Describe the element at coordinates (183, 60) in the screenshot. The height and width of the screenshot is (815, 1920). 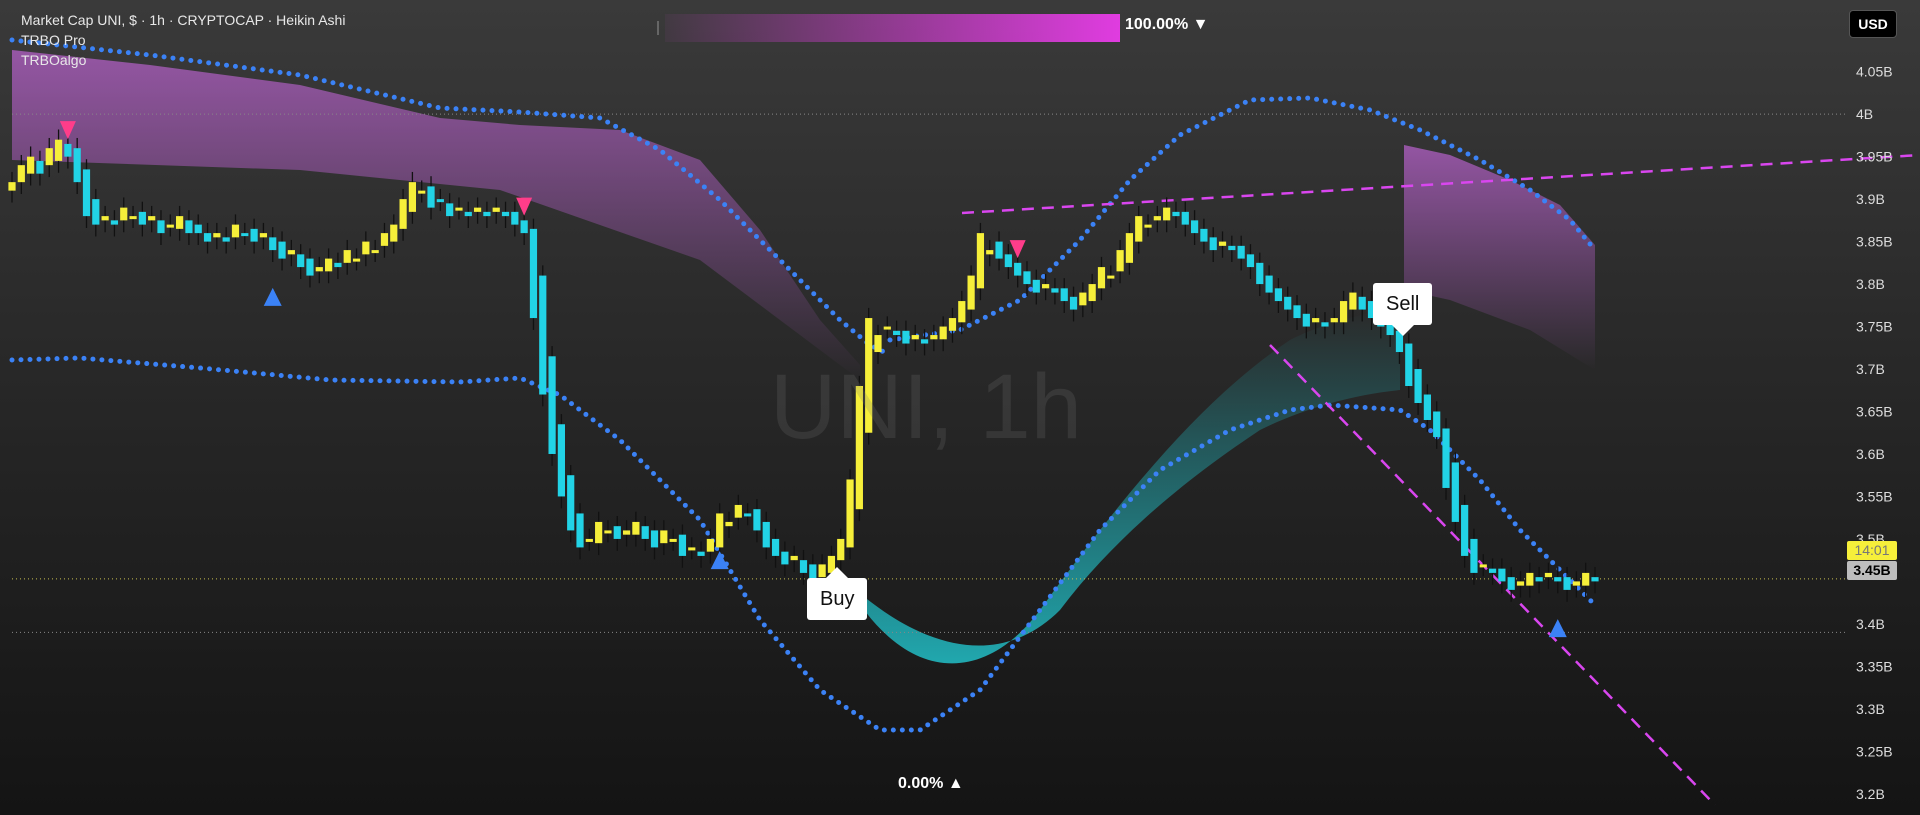
I see `legend-indicator-2: TRBOalgo` at that location.